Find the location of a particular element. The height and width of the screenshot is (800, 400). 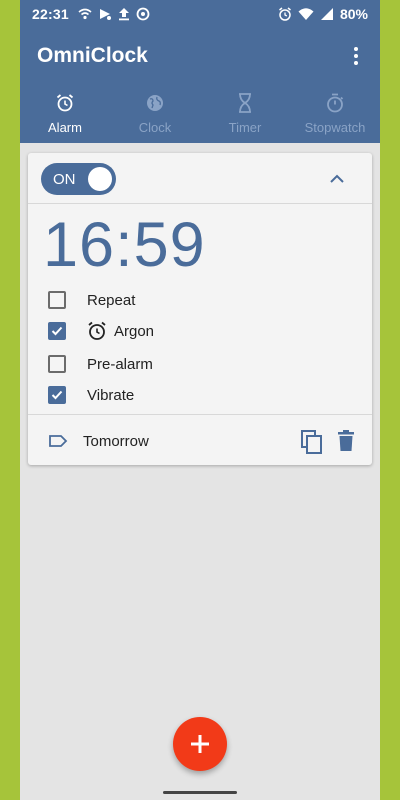

app-title: OmniClock is located at coordinates (92, 55).